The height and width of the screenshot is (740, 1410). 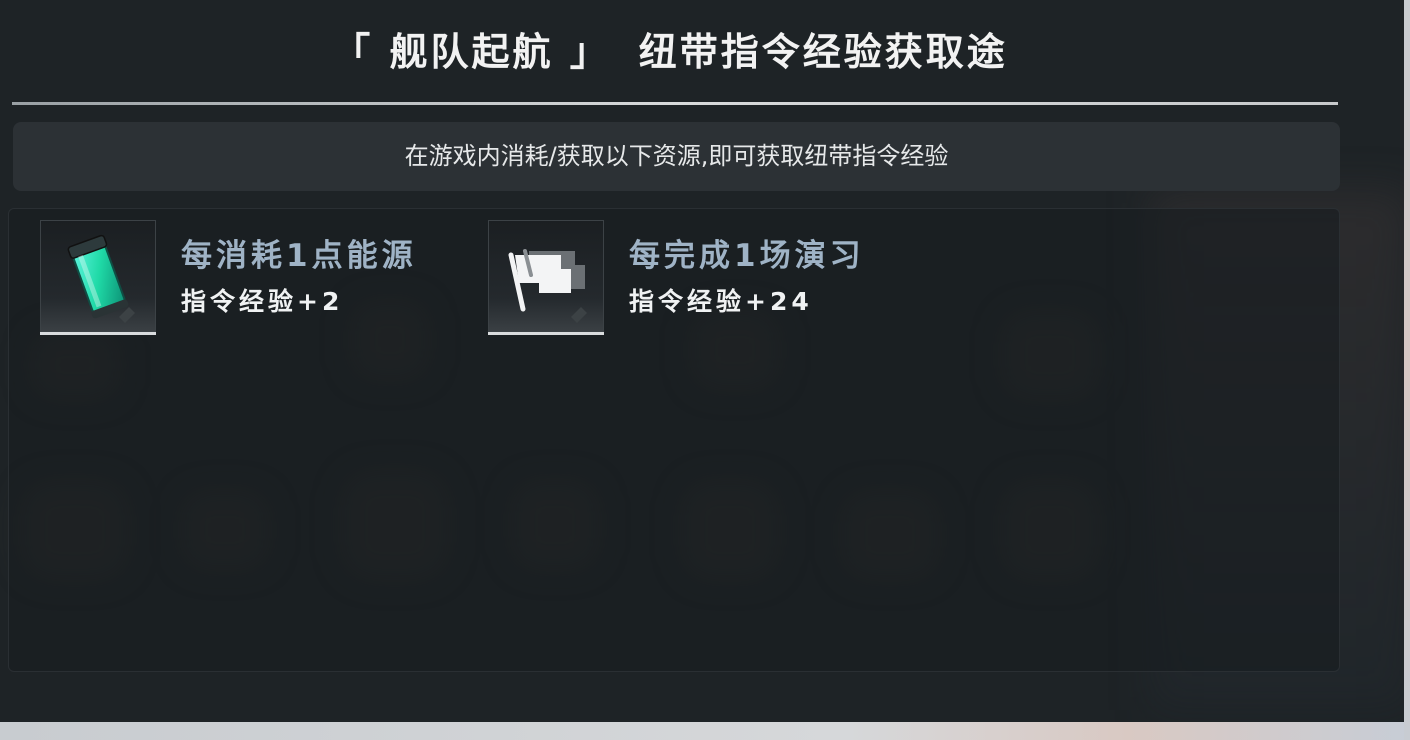 I want to click on title-divider, so click(x=675, y=103).